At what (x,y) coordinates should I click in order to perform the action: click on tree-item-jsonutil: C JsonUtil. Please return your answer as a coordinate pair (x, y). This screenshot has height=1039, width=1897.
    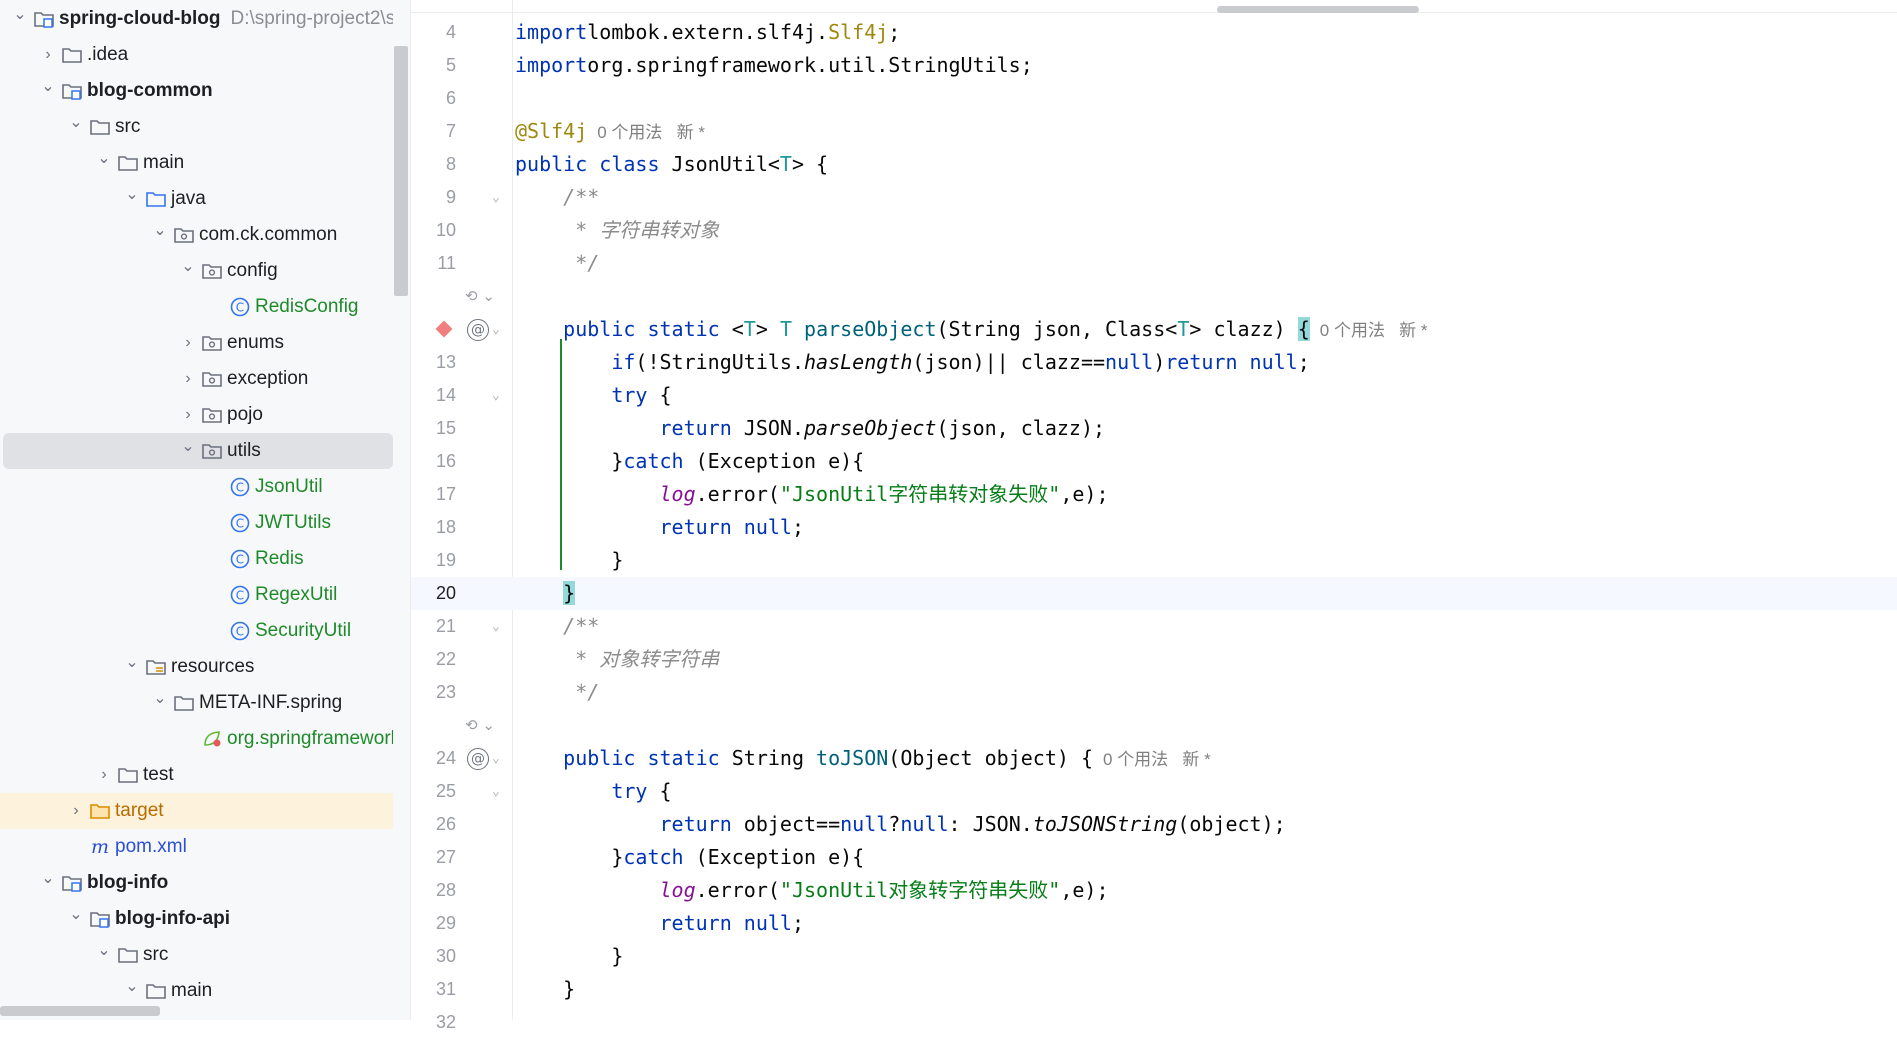
    Looking at the image, I should click on (198, 487).